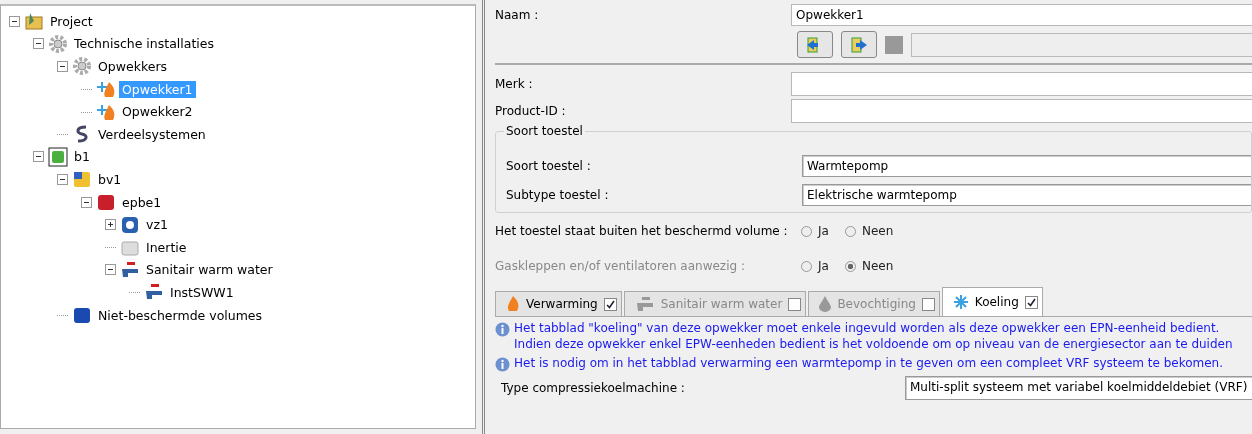  I want to click on info-text: Het is nodig om in het tabblad verwarming een warmtepomp in te geven om een compleet VRF systeem te bekomen., so click(869, 363).